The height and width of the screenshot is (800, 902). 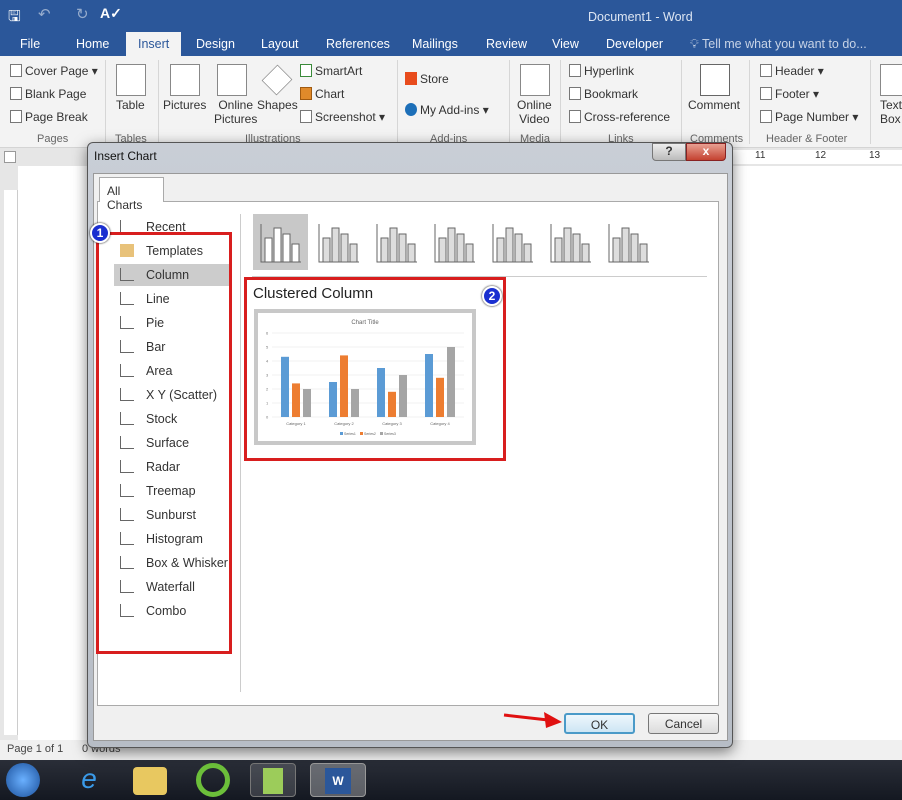 What do you see at coordinates (131, 80) in the screenshot?
I see `table-icon` at bounding box center [131, 80].